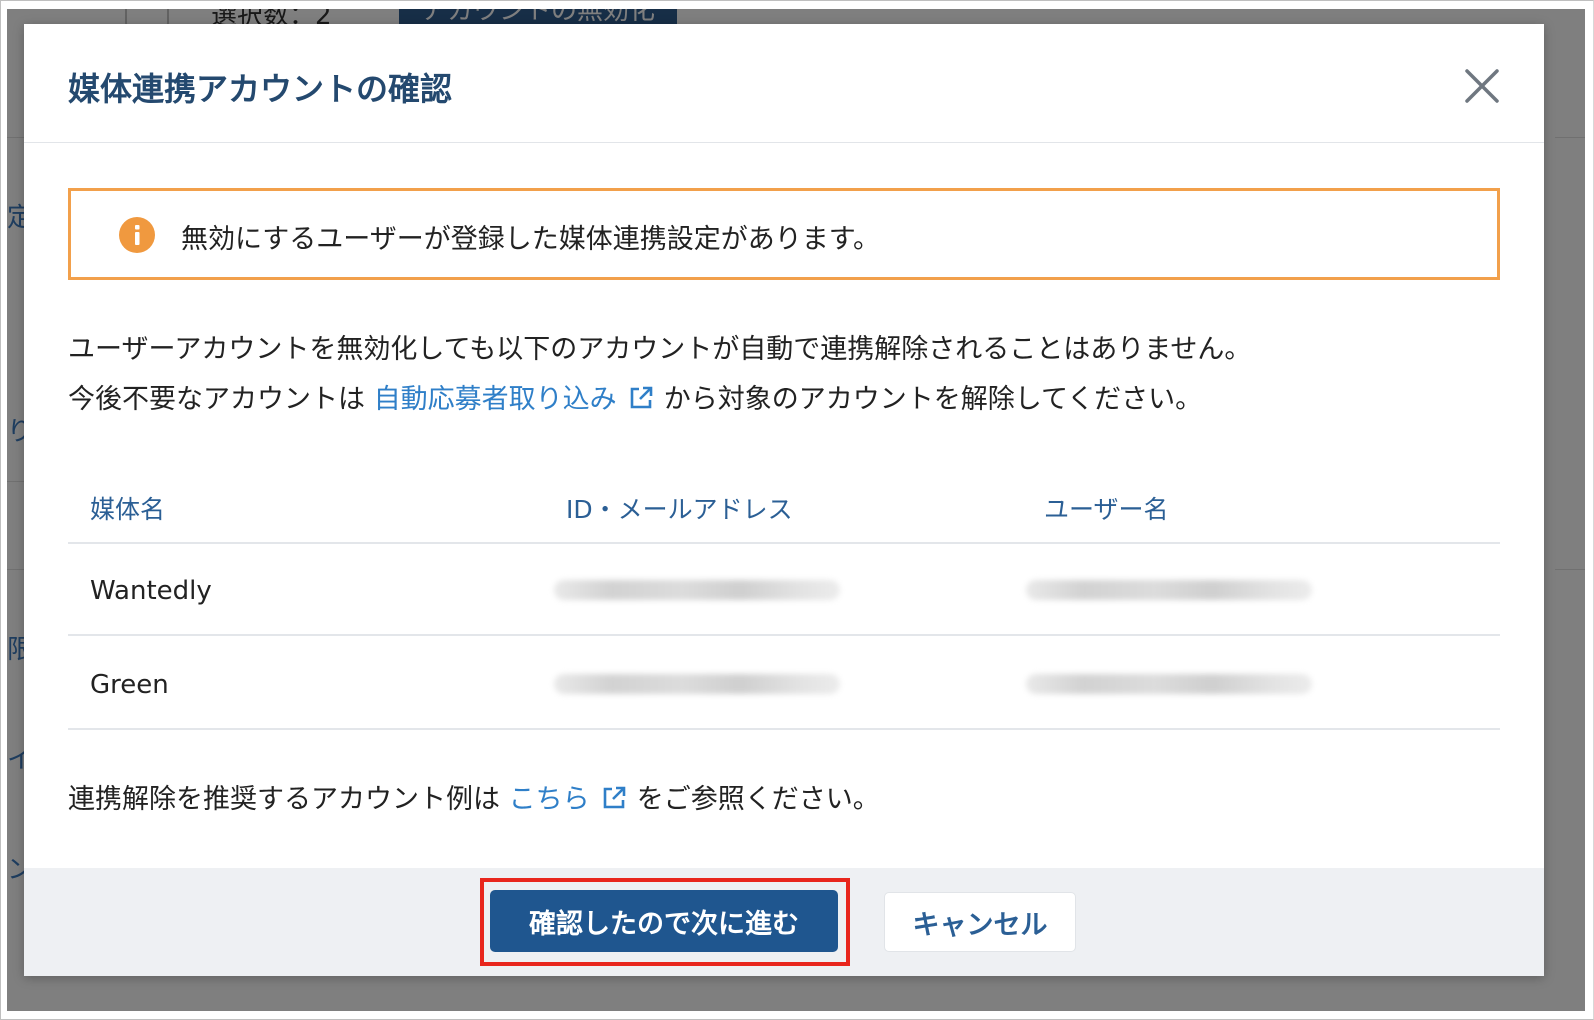 This screenshot has height=1020, width=1594. I want to click on info-icon, so click(137, 235).